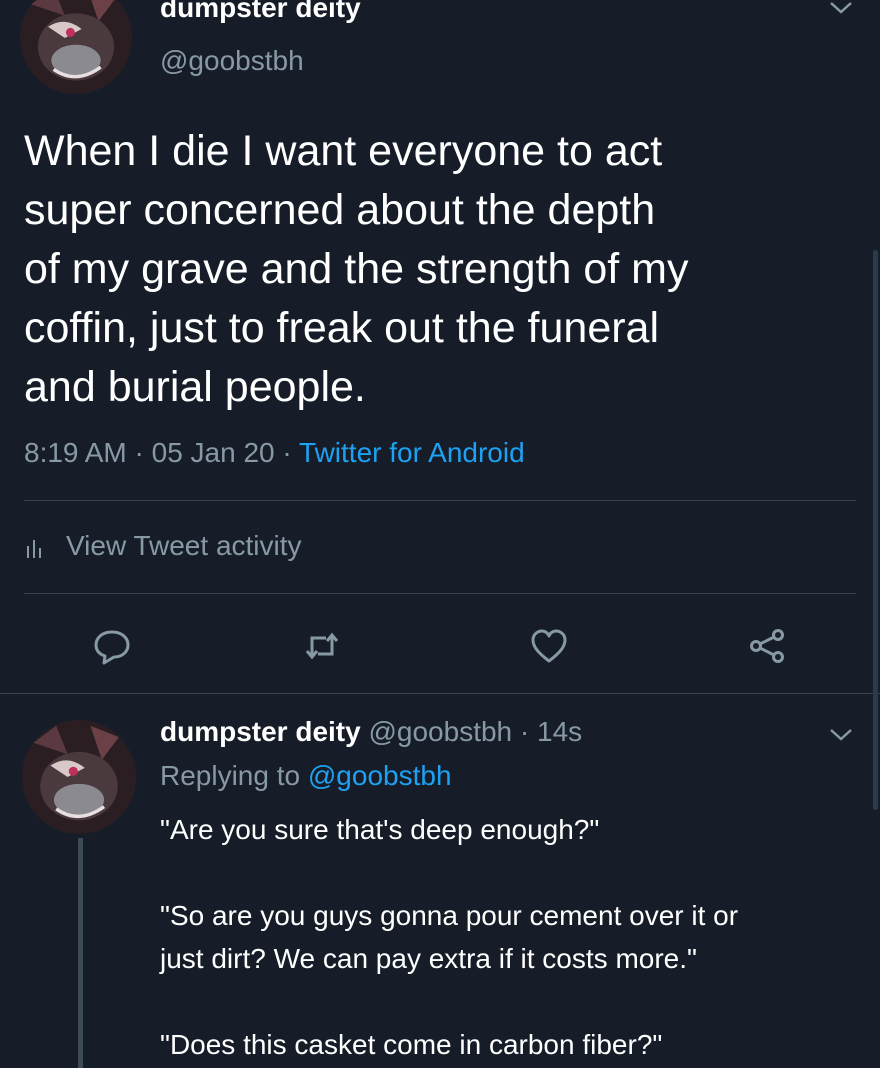 This screenshot has width=880, height=1068. I want to click on reply-text-line: "Are you sure that's deep enough?", so click(380, 829).